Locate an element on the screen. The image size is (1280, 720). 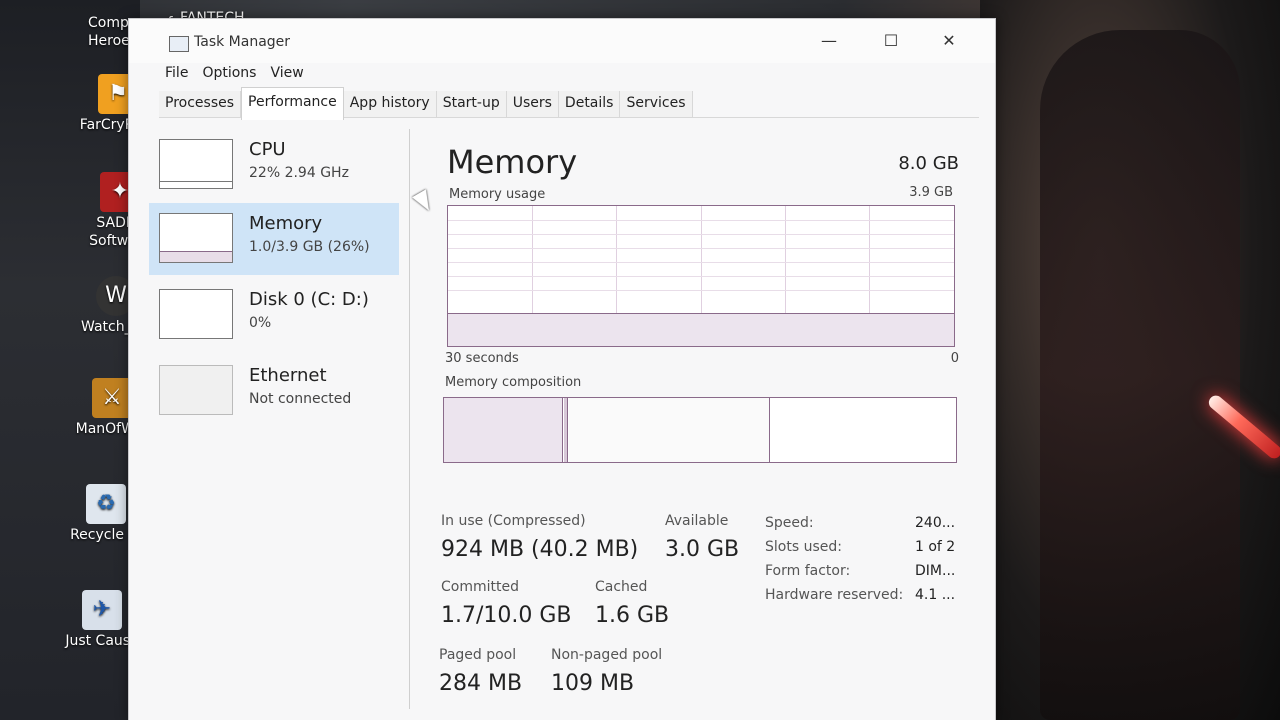
close-button: ✕ is located at coordinates (949, 40).